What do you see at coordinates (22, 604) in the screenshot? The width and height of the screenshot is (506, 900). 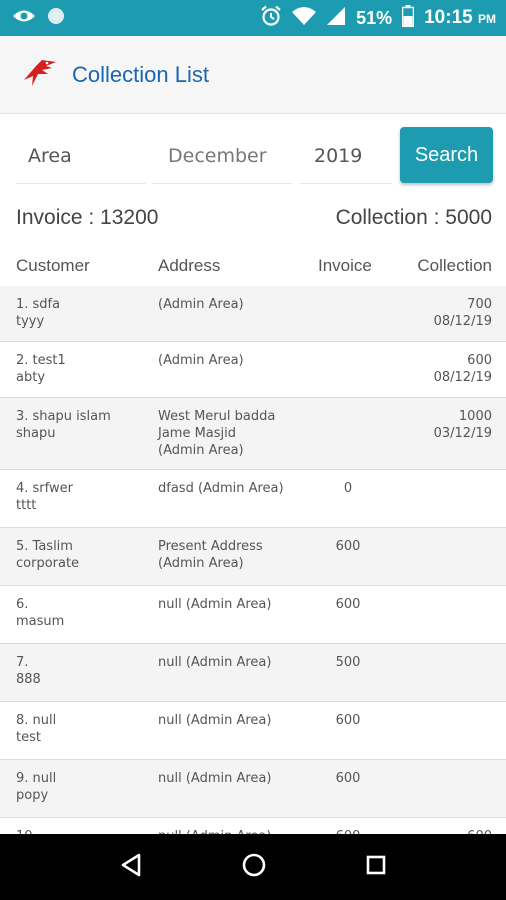 I see `customer-cell-line: 6.` at bounding box center [22, 604].